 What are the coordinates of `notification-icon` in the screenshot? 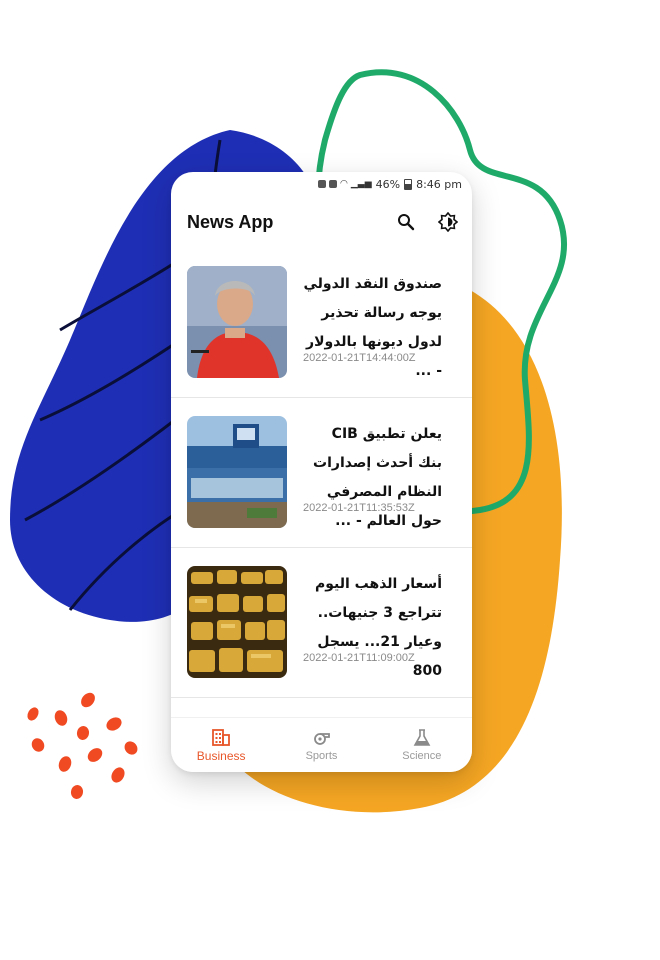 It's located at (322, 184).